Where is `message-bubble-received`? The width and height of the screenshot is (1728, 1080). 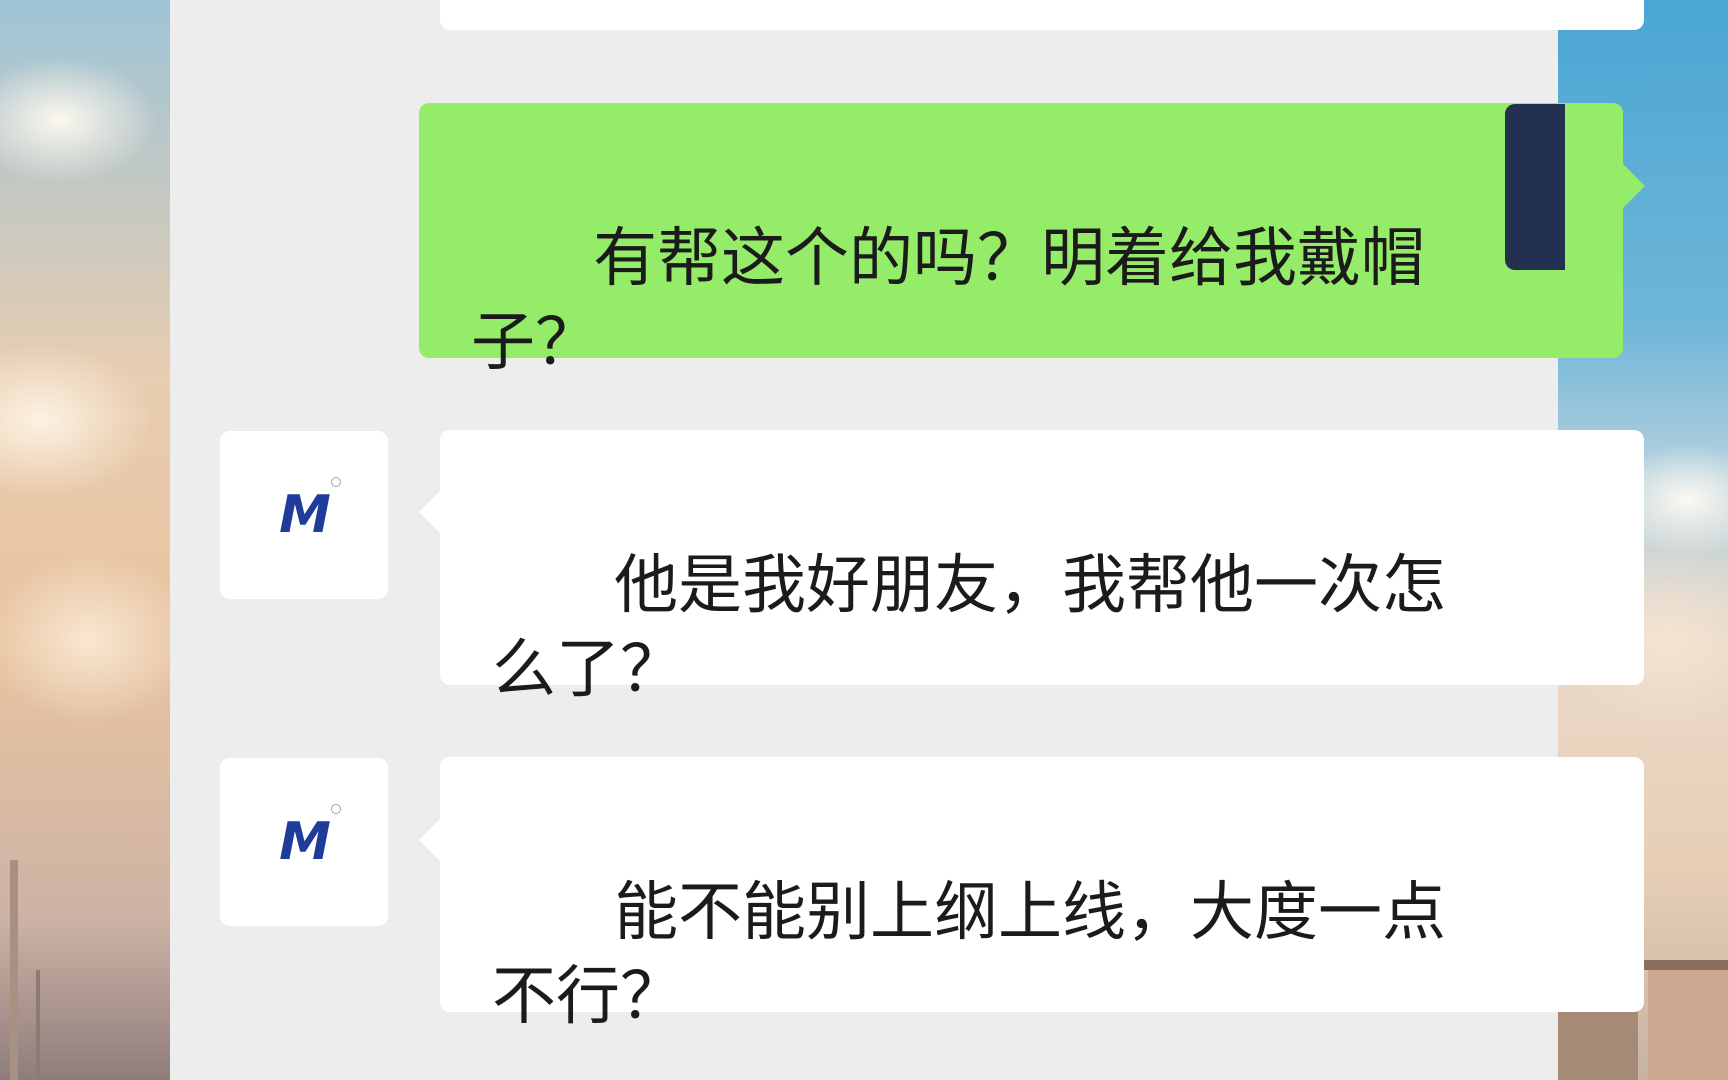 message-bubble-received is located at coordinates (1042, 15).